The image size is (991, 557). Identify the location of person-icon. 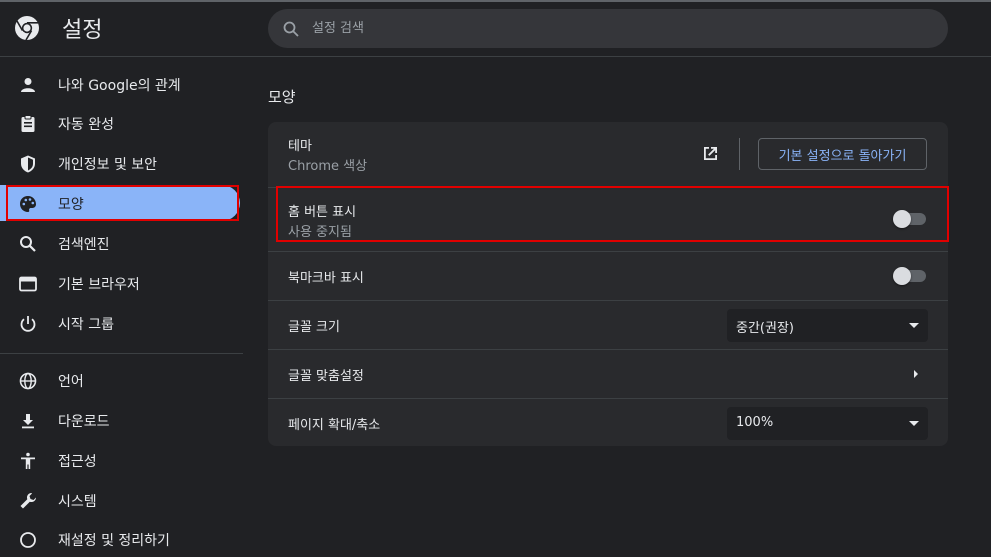
(28, 85).